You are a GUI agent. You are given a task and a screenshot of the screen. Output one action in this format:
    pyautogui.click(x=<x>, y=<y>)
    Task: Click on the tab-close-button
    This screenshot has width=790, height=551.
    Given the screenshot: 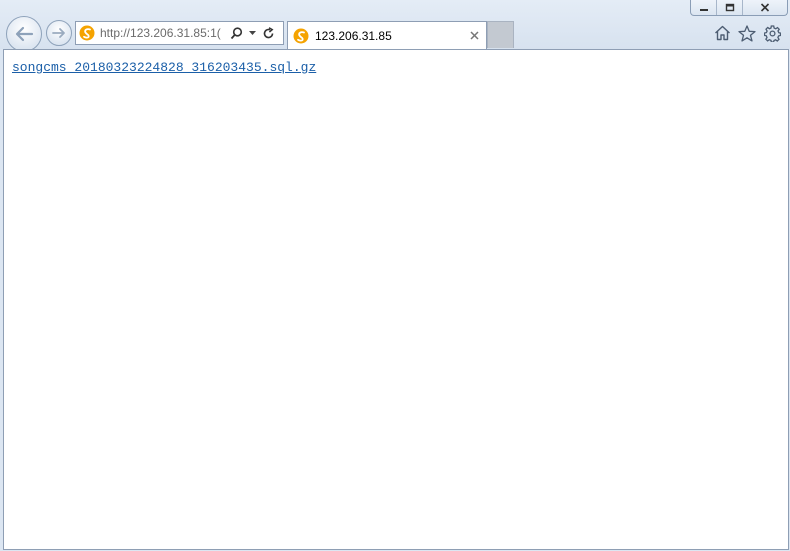 What is the action you would take?
    pyautogui.click(x=474, y=36)
    